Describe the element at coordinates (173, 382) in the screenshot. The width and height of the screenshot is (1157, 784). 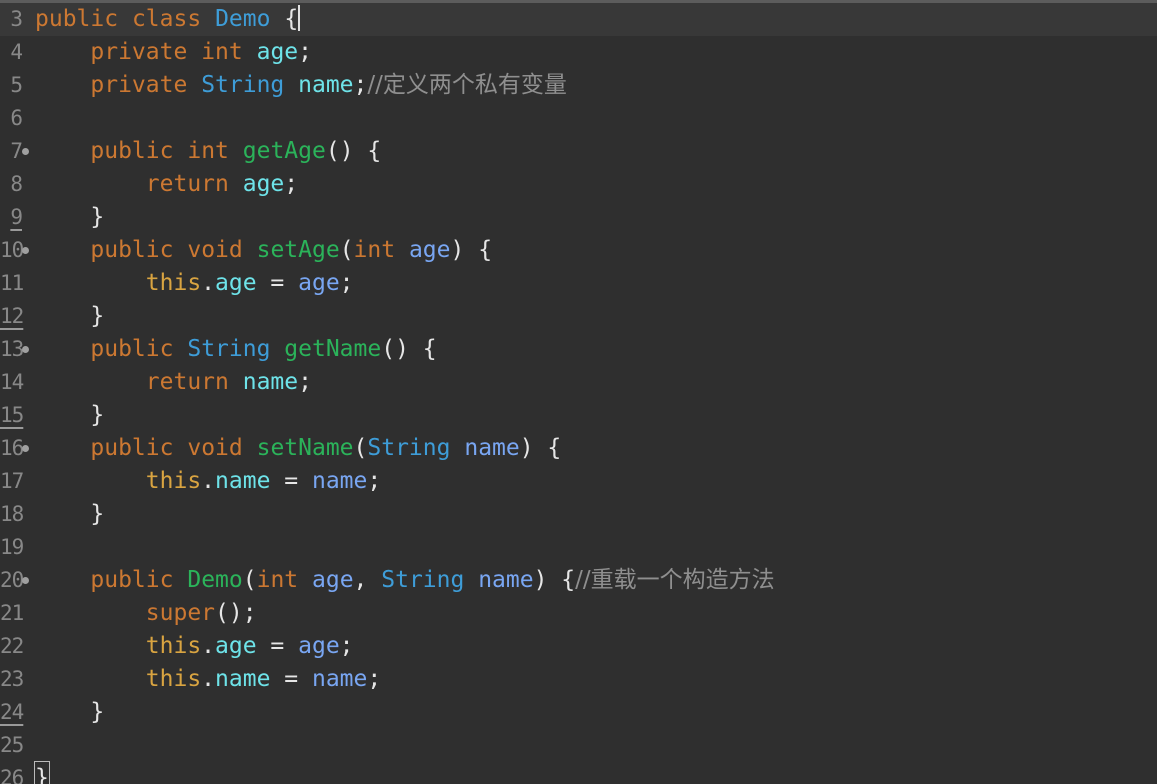
I see `code-text: return name;` at that location.